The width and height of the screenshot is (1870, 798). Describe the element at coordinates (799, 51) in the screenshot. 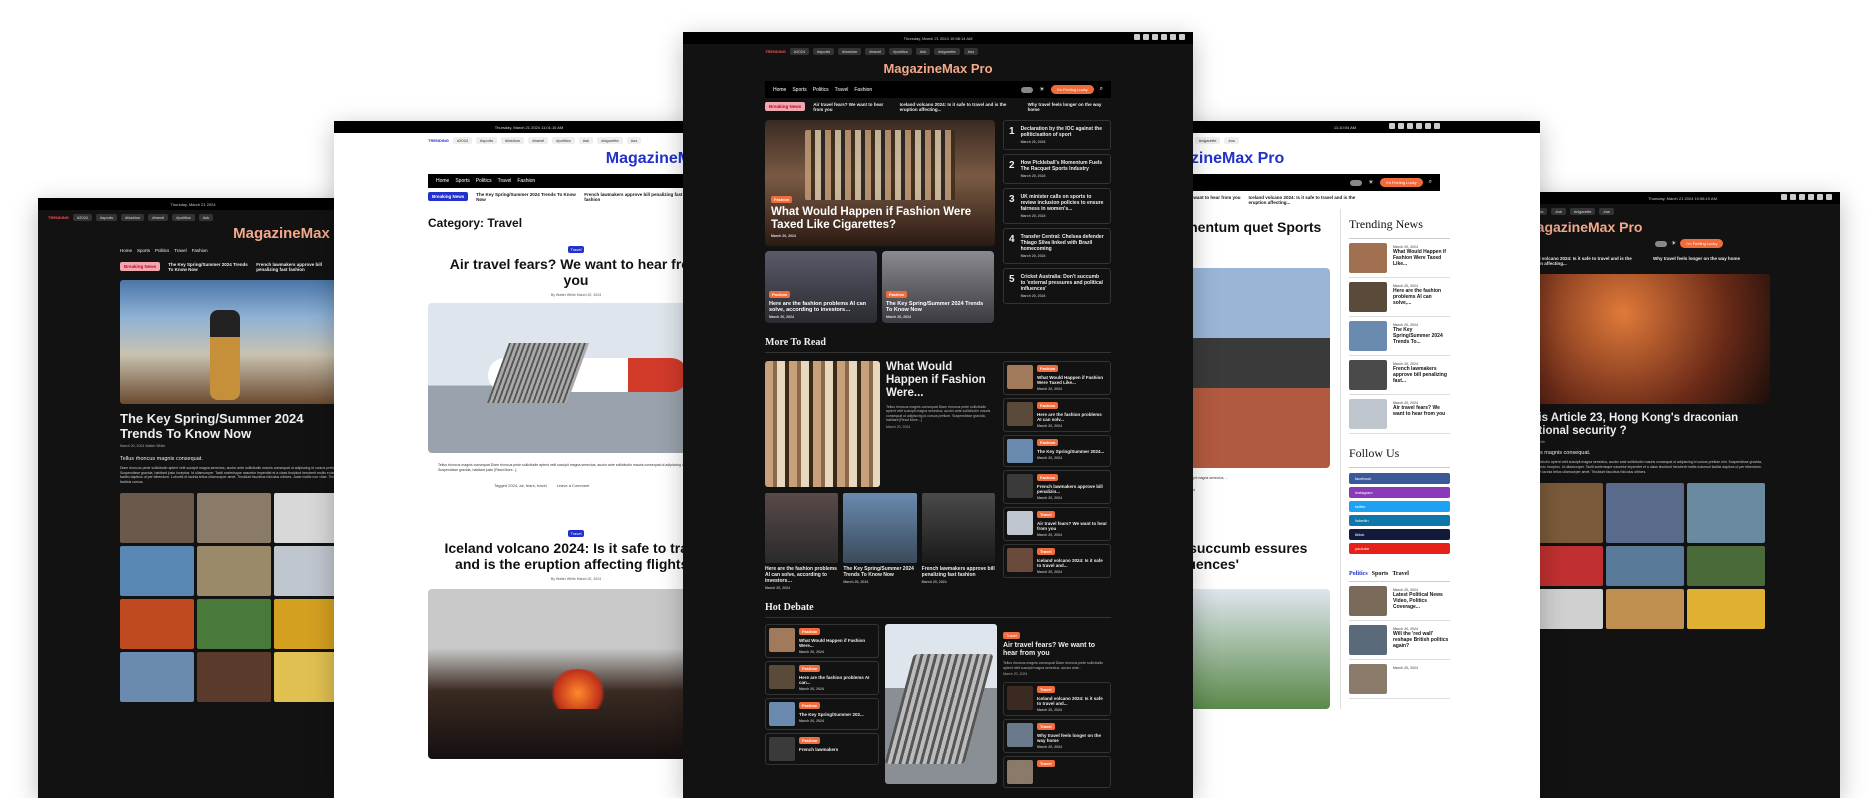

I see `trending-chip: #2024` at that location.